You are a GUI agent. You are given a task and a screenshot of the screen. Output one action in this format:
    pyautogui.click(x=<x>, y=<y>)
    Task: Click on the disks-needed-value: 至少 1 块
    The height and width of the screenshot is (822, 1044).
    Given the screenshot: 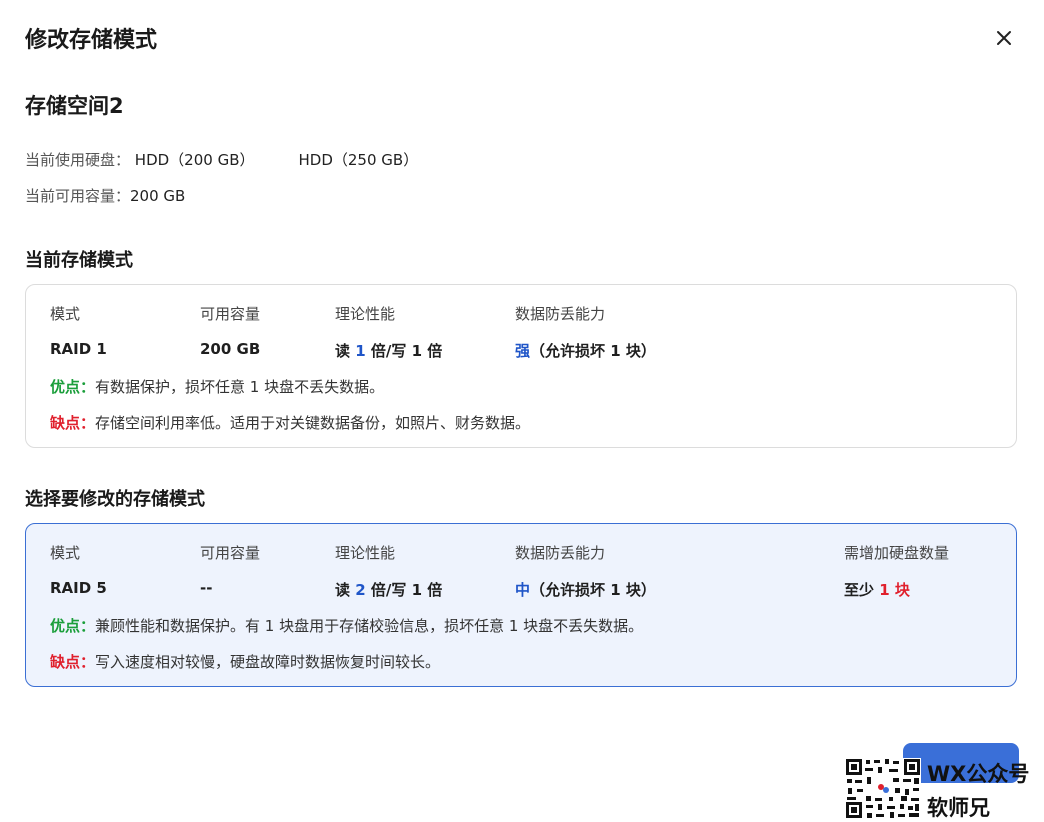 What is the action you would take?
    pyautogui.click(x=877, y=589)
    